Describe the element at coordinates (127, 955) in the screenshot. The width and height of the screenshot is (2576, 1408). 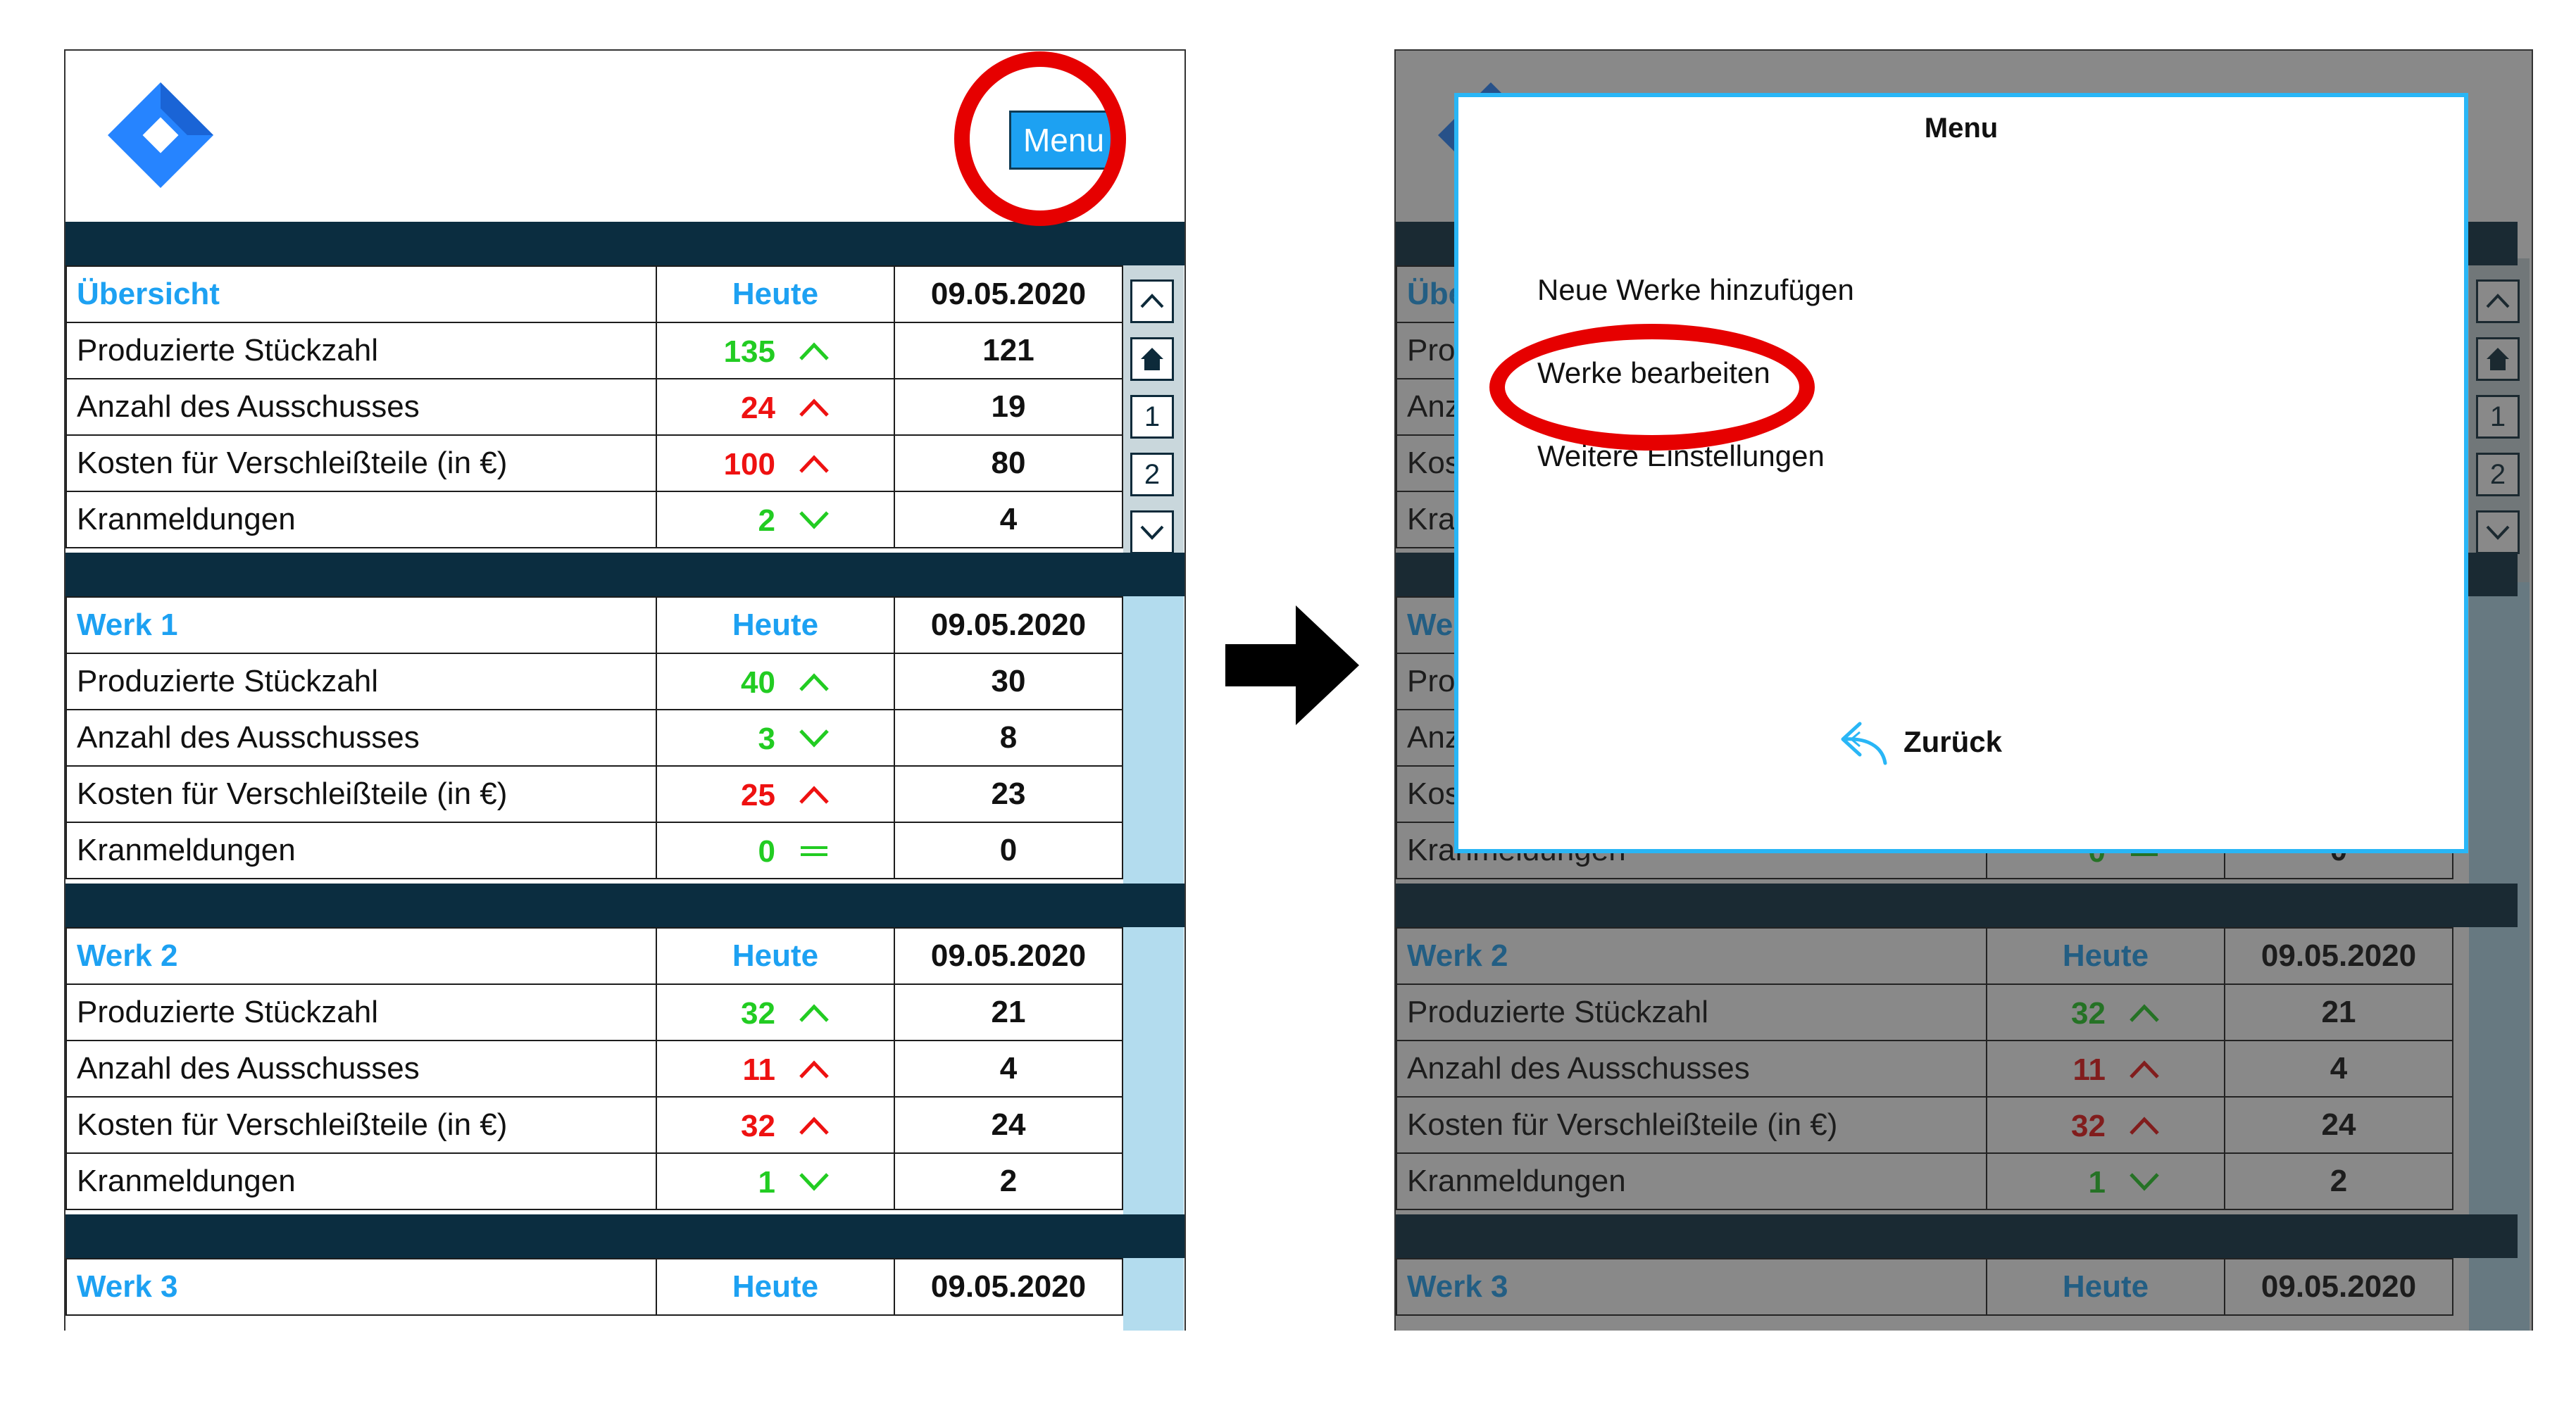
I see `section-title-text: Werk 2` at that location.